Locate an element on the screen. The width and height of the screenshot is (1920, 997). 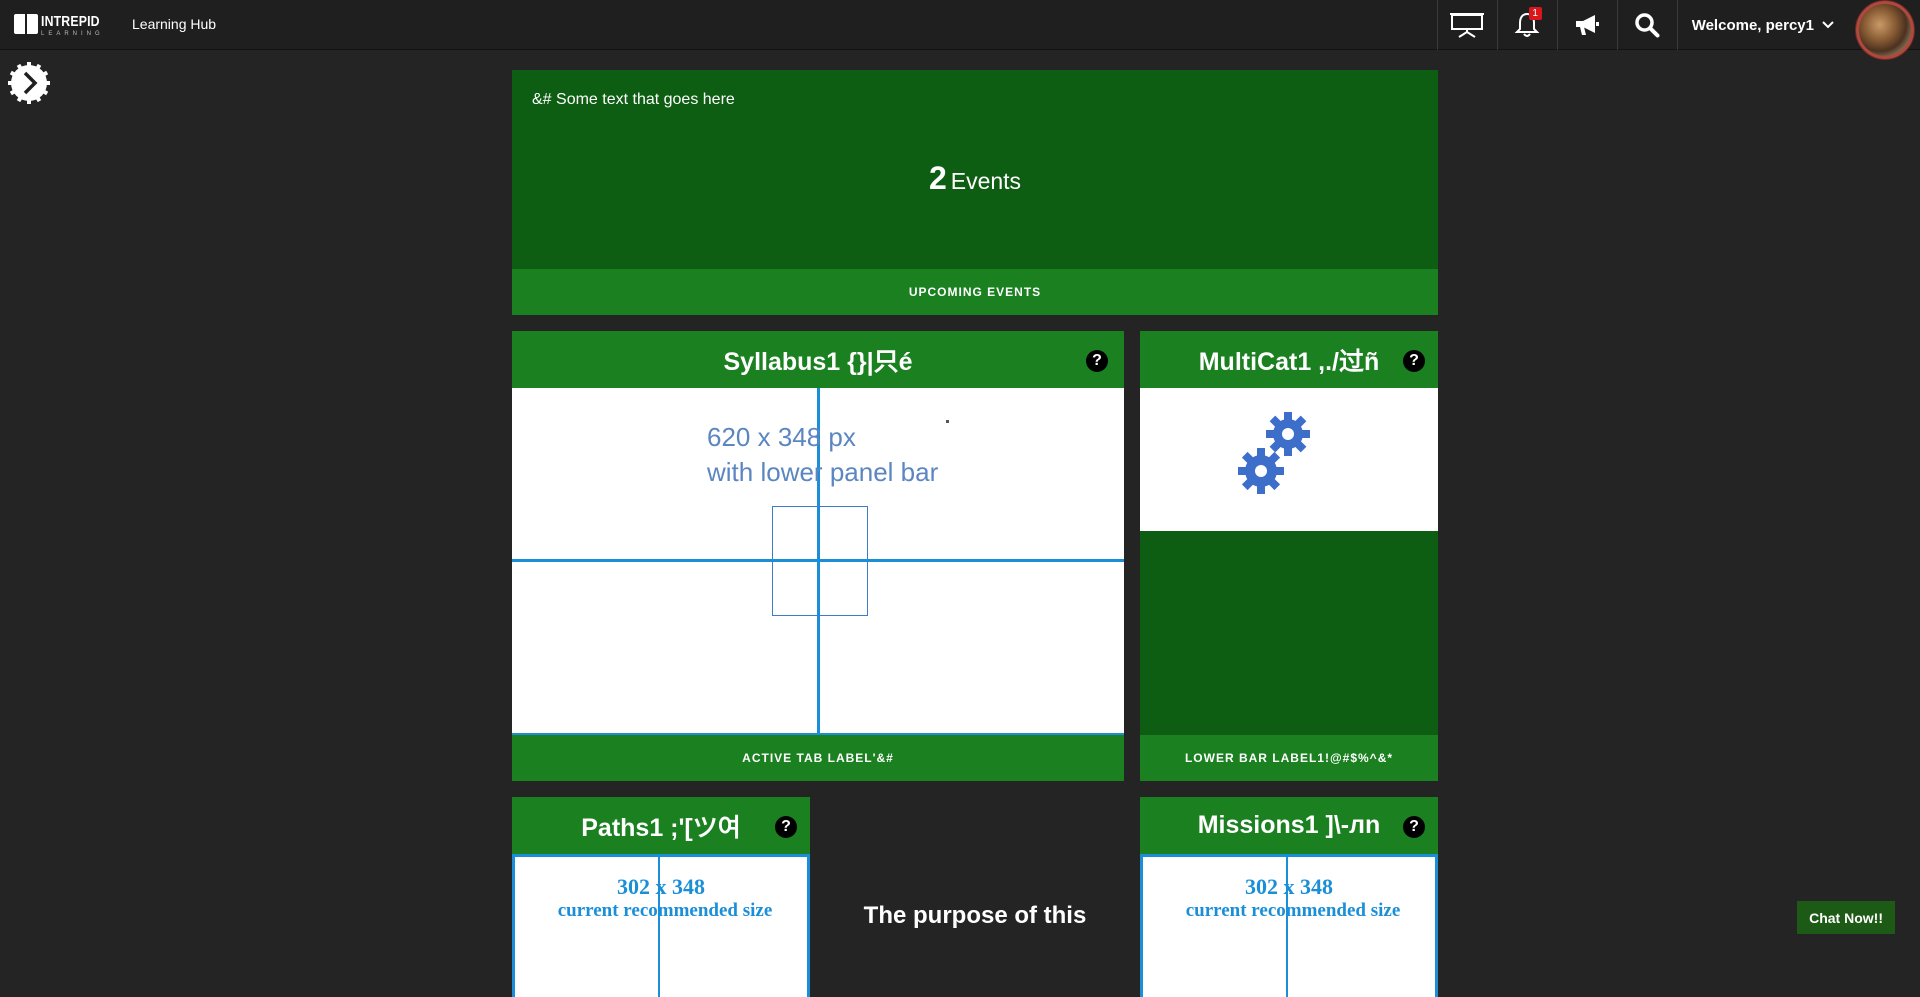
events-caption: &# Some text that goes here is located at coordinates (633, 99).